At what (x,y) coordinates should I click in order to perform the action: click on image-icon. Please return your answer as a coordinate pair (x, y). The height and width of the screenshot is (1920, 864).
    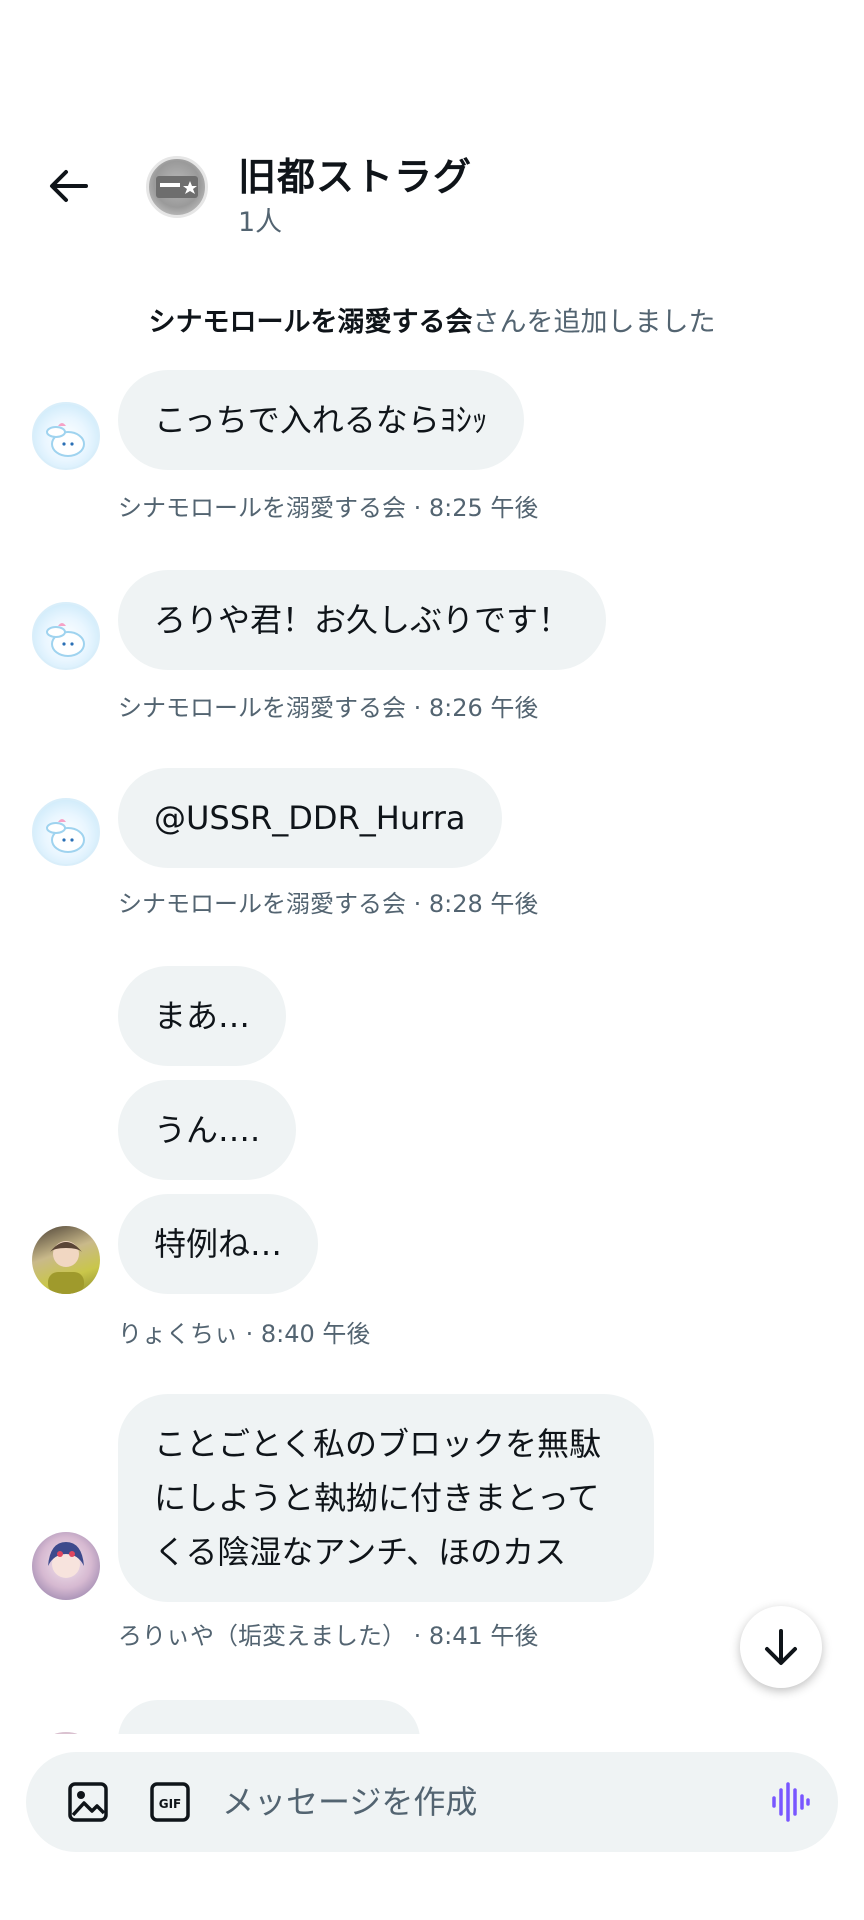
    Looking at the image, I should click on (88, 1802).